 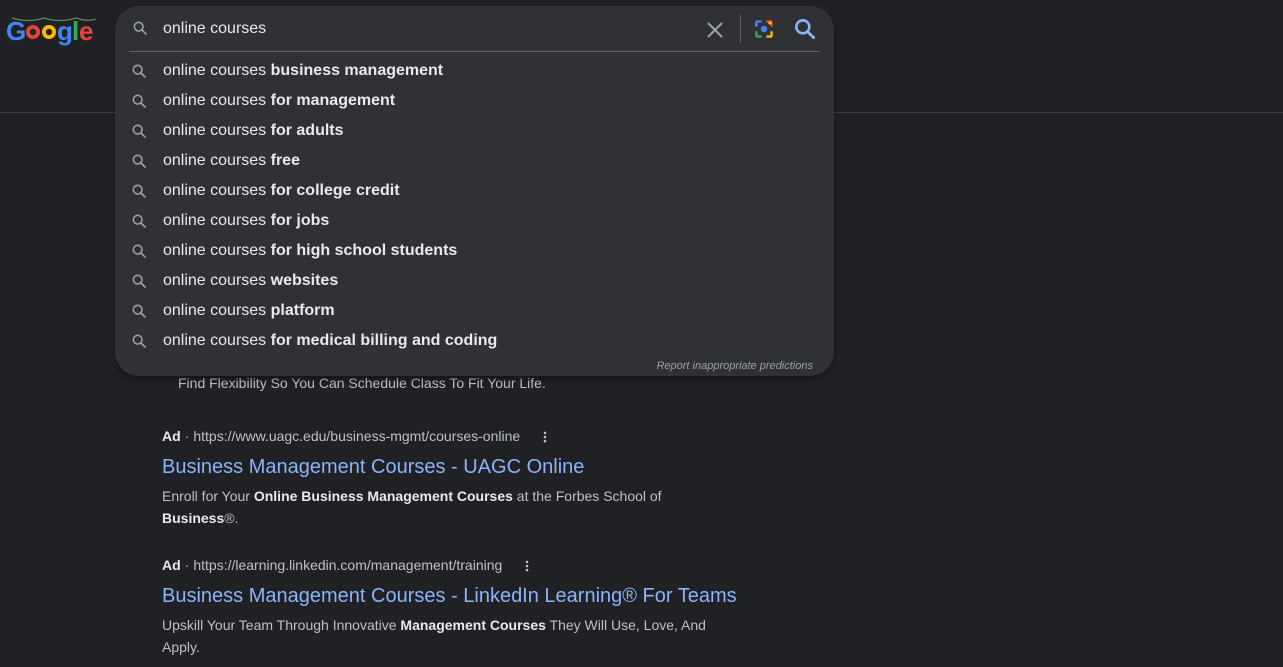 I want to click on close-icon, so click(x=715, y=30).